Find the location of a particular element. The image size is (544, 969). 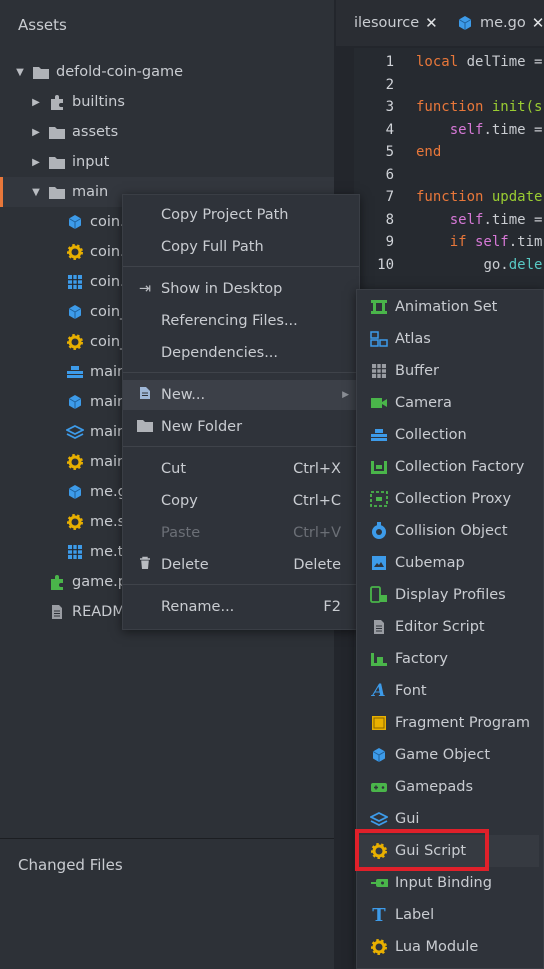

document-icon is located at coordinates (57, 612).